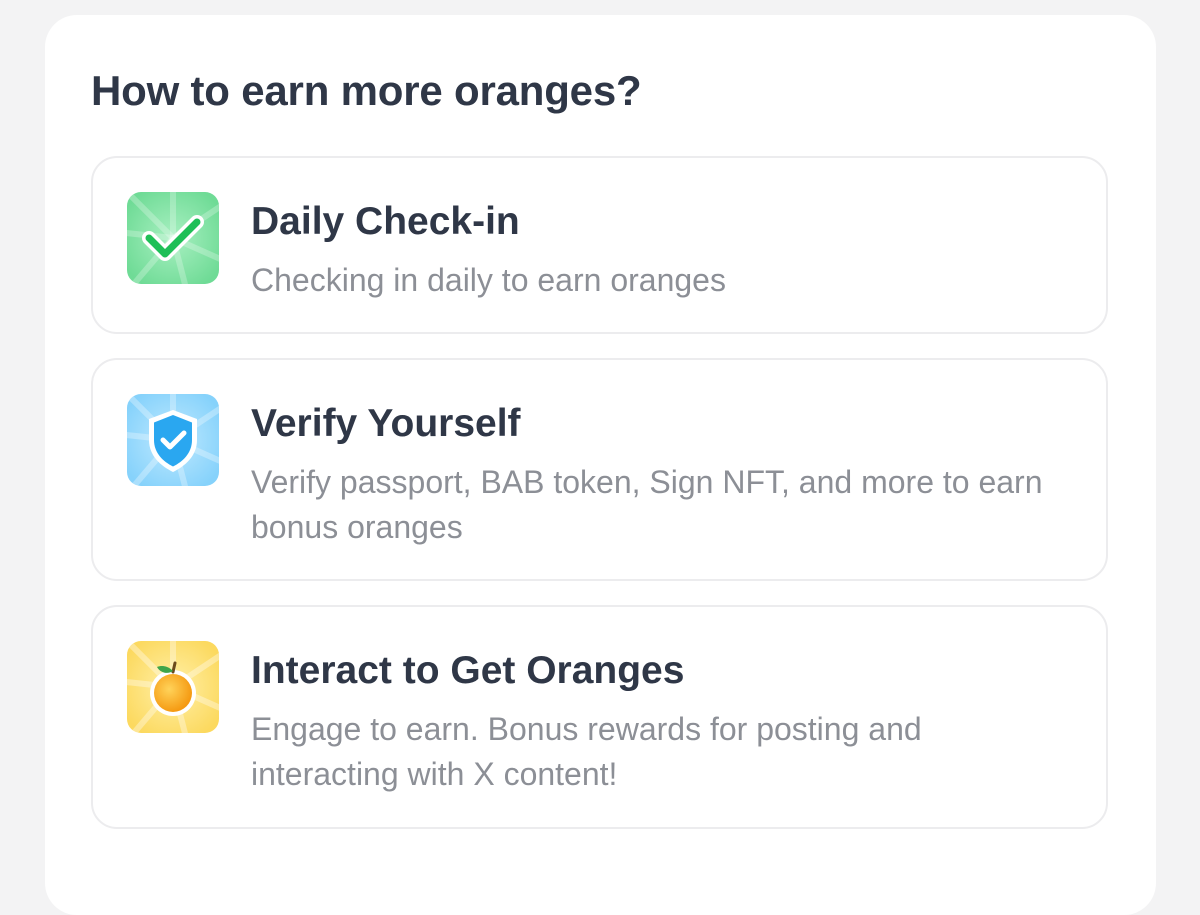 The width and height of the screenshot is (1200, 915). Describe the element at coordinates (173, 687) in the screenshot. I see `orange-fruit-icon` at that location.